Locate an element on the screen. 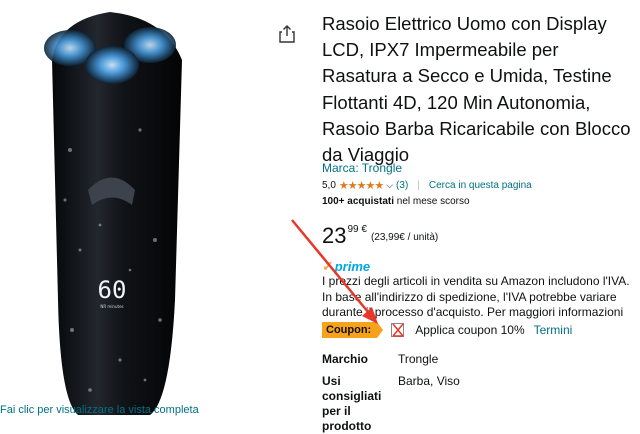 This screenshot has width=640, height=434. coupon-badge: Coupon: is located at coordinates (353, 330).